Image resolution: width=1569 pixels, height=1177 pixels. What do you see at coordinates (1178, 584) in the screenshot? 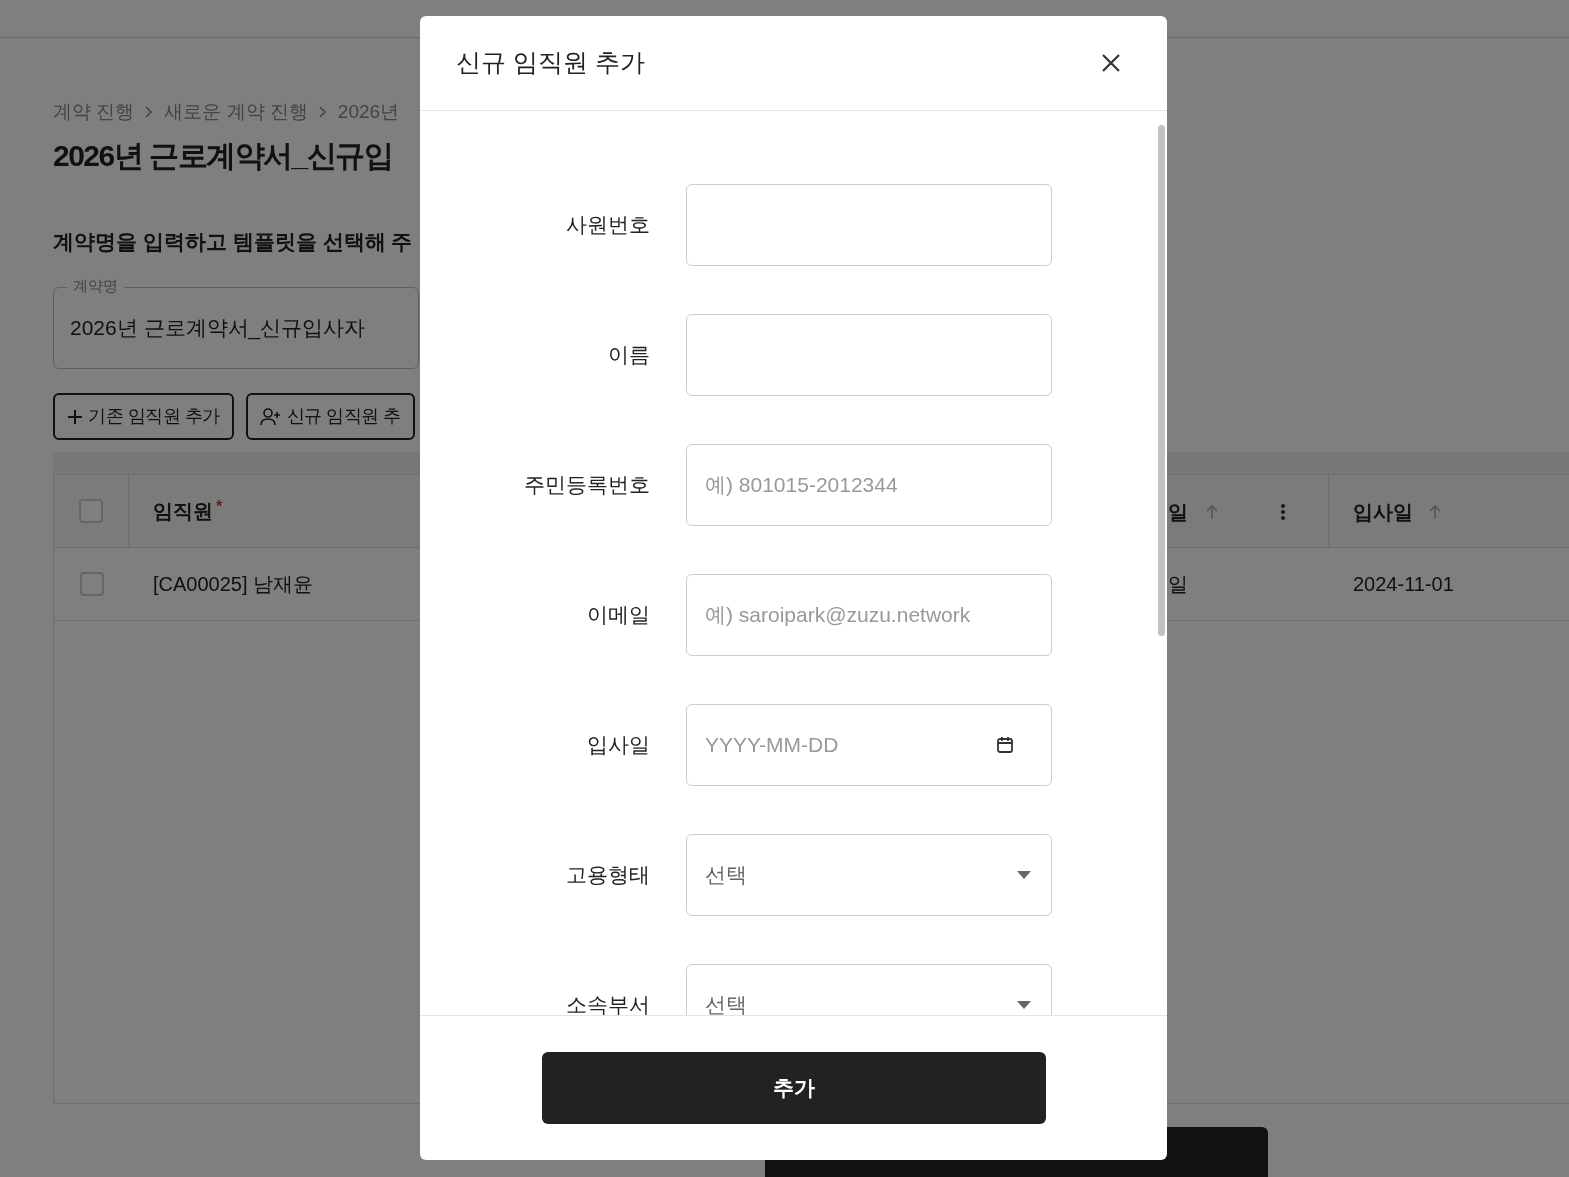
I see `table-cell-text: 일` at bounding box center [1178, 584].